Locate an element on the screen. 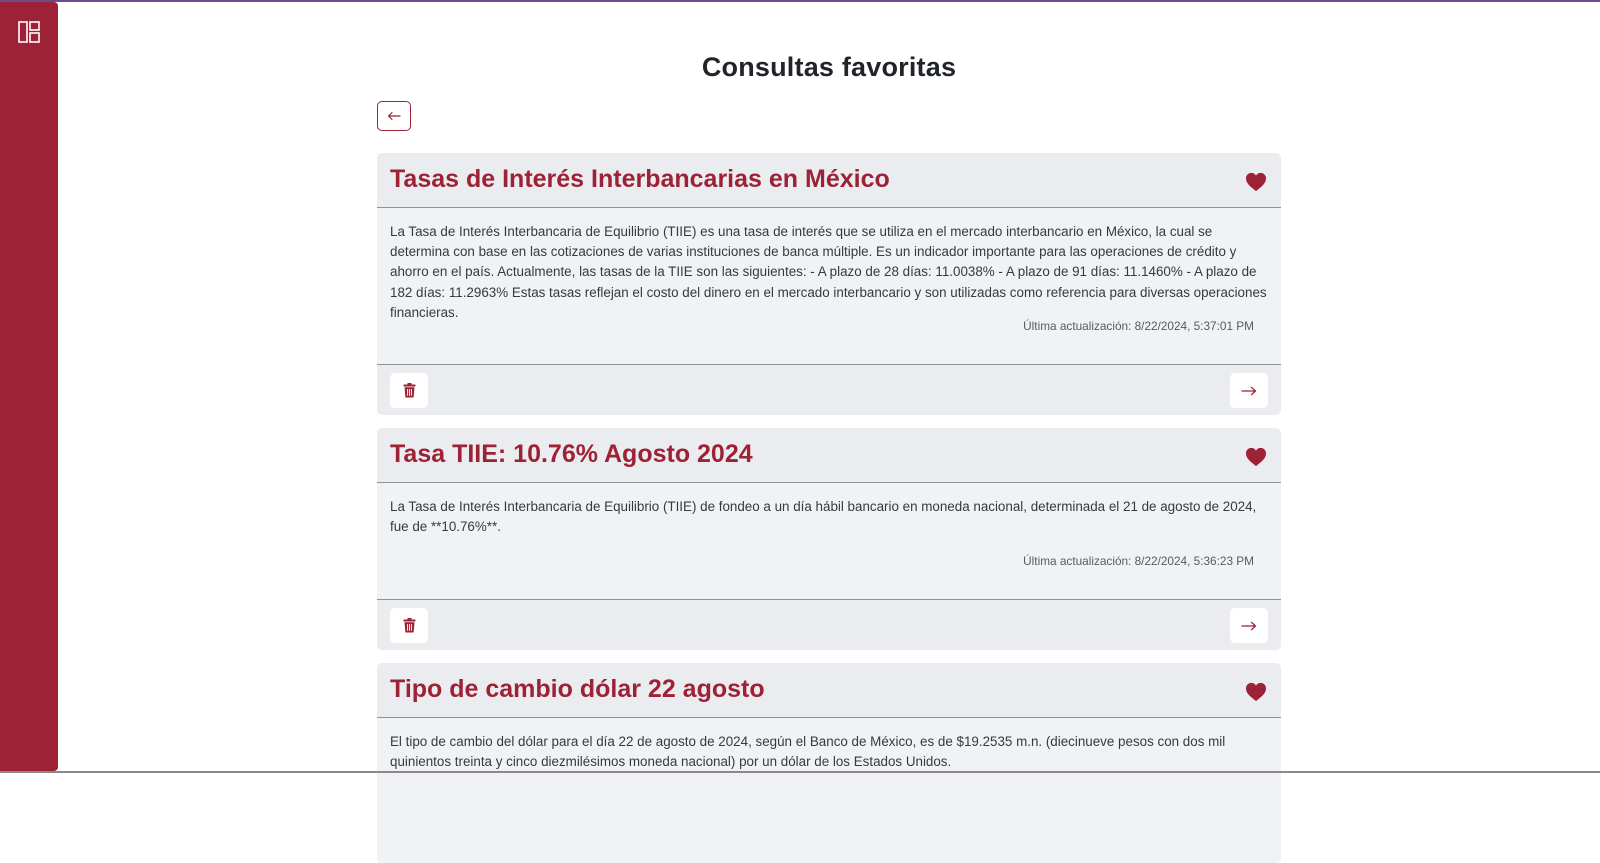 The image size is (1600, 863). sidebar is located at coordinates (29, 386).